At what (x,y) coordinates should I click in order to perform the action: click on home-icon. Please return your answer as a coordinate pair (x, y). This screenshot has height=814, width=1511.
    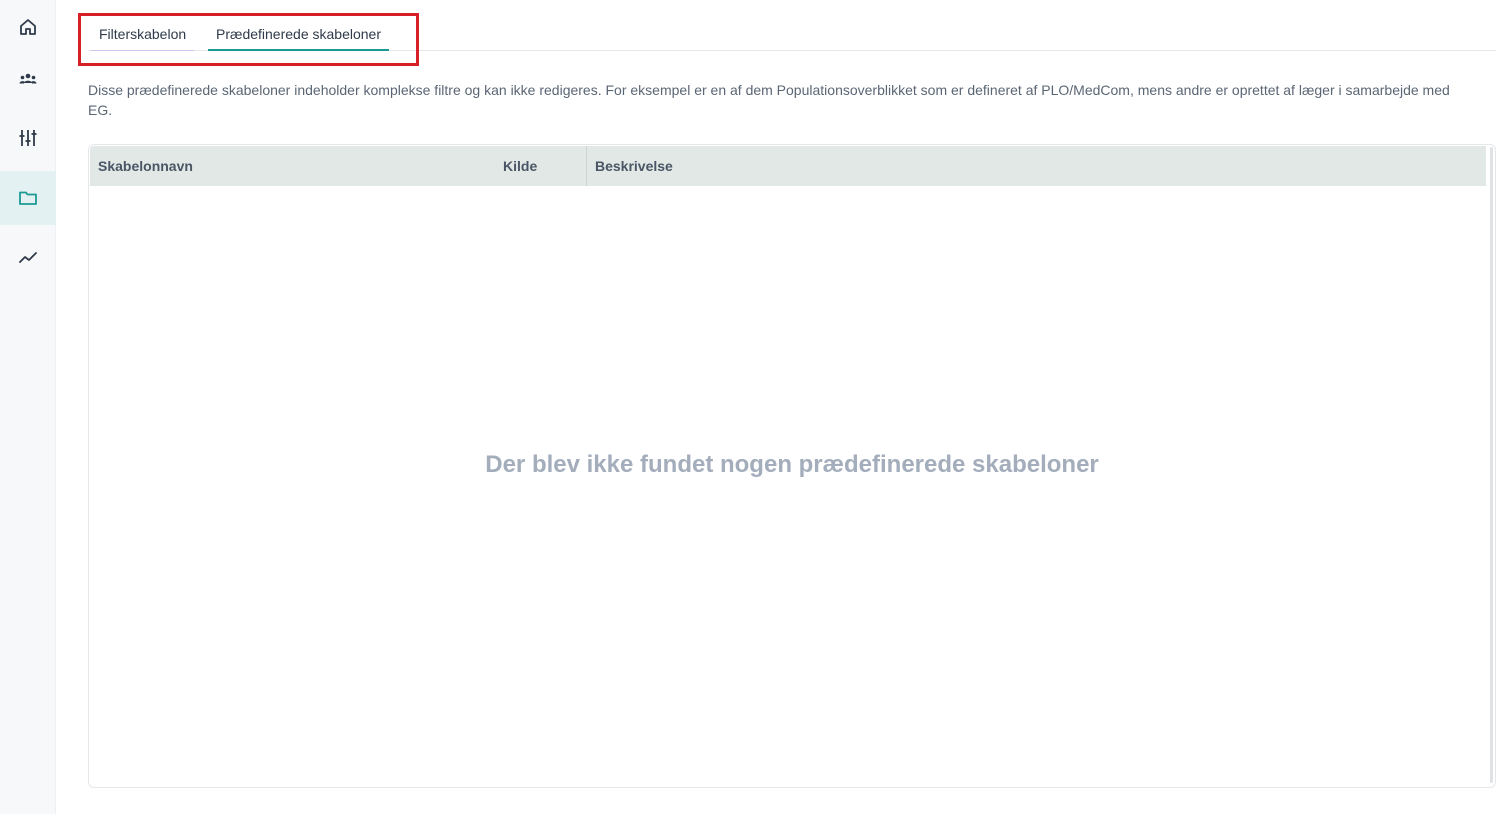
    Looking at the image, I should click on (28, 27).